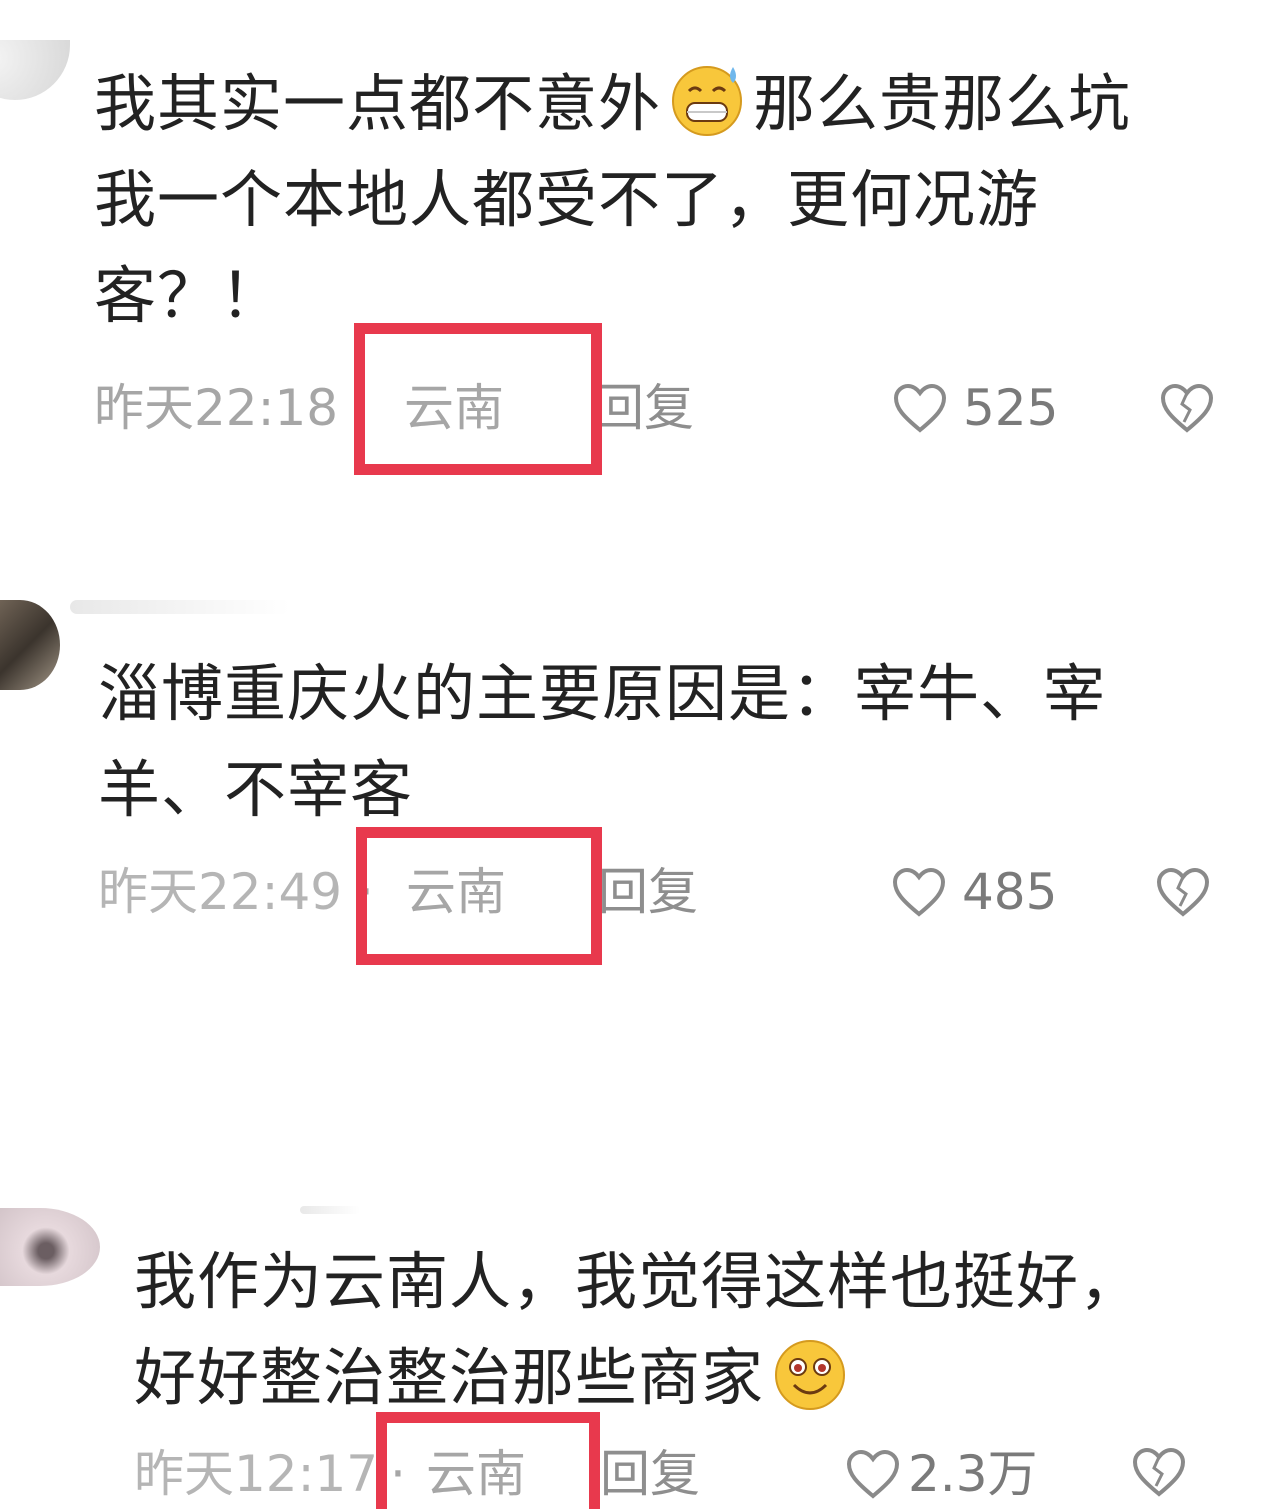 The image size is (1280, 1509). I want to click on like-button: 525, so click(993, 408).